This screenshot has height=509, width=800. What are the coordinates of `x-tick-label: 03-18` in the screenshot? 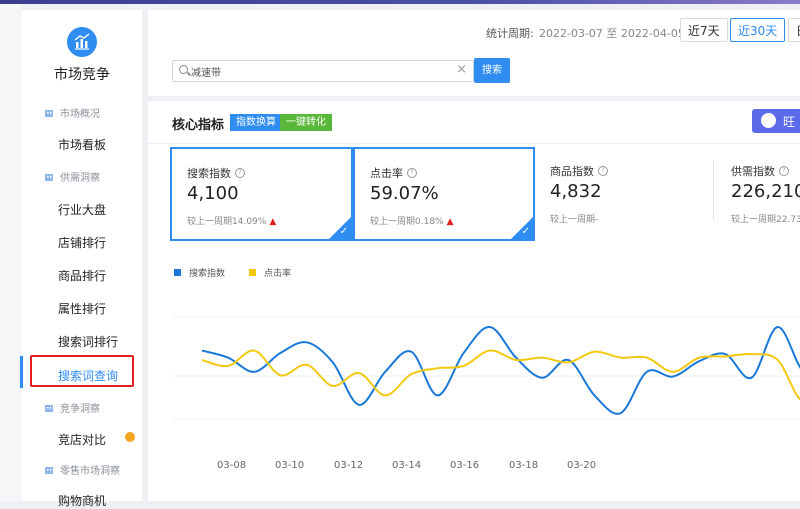 It's located at (524, 465).